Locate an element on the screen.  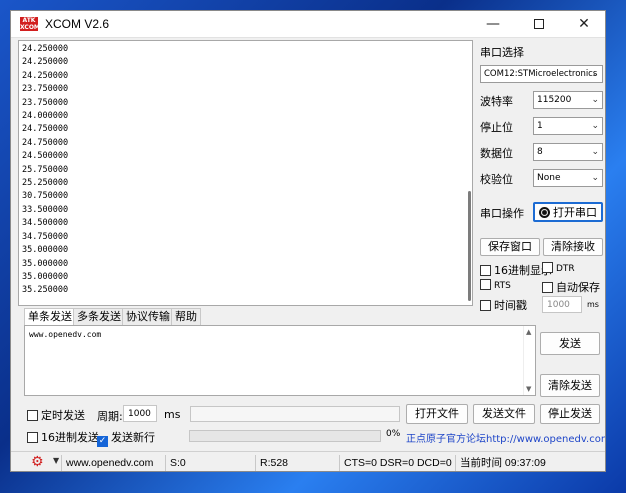
open-file-button: 打开文件 is located at coordinates (437, 414).